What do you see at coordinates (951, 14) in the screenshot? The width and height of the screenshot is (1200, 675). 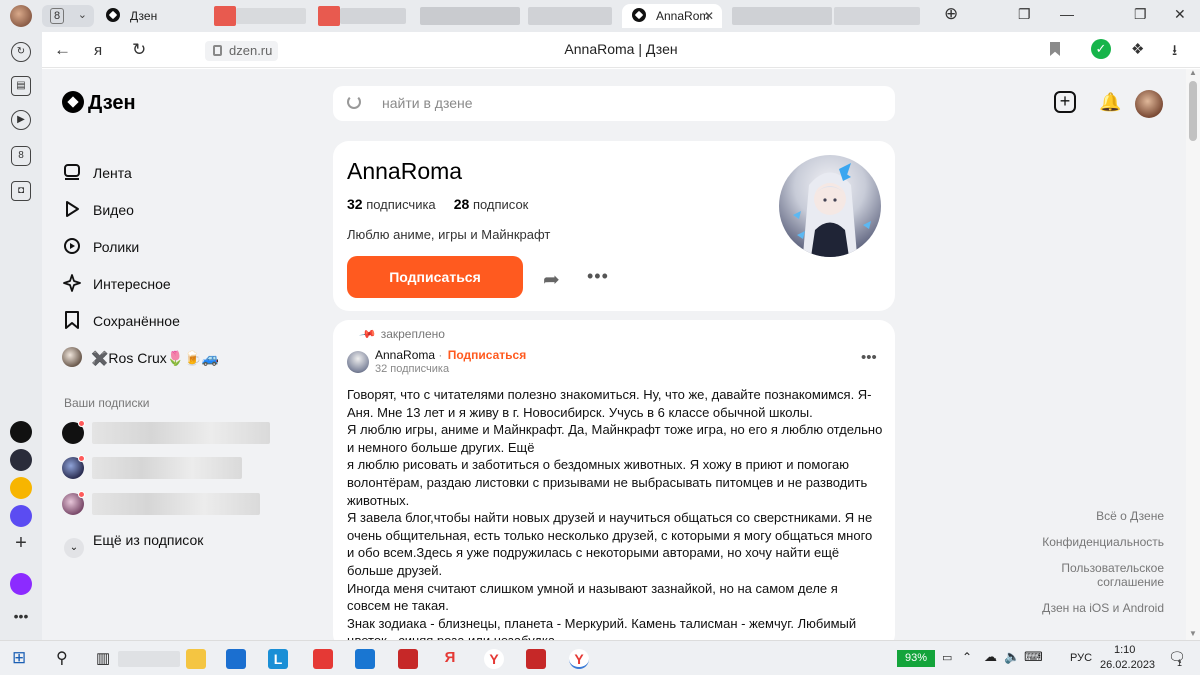 I see `new-tab-button: ⊕` at bounding box center [951, 14].